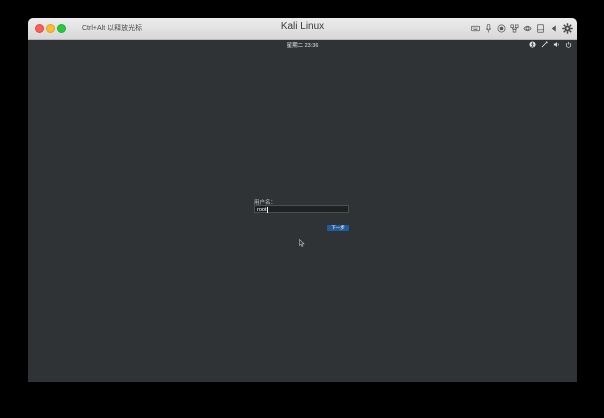 The image size is (604, 418). I want to click on accessibility-icon, so click(532, 44).